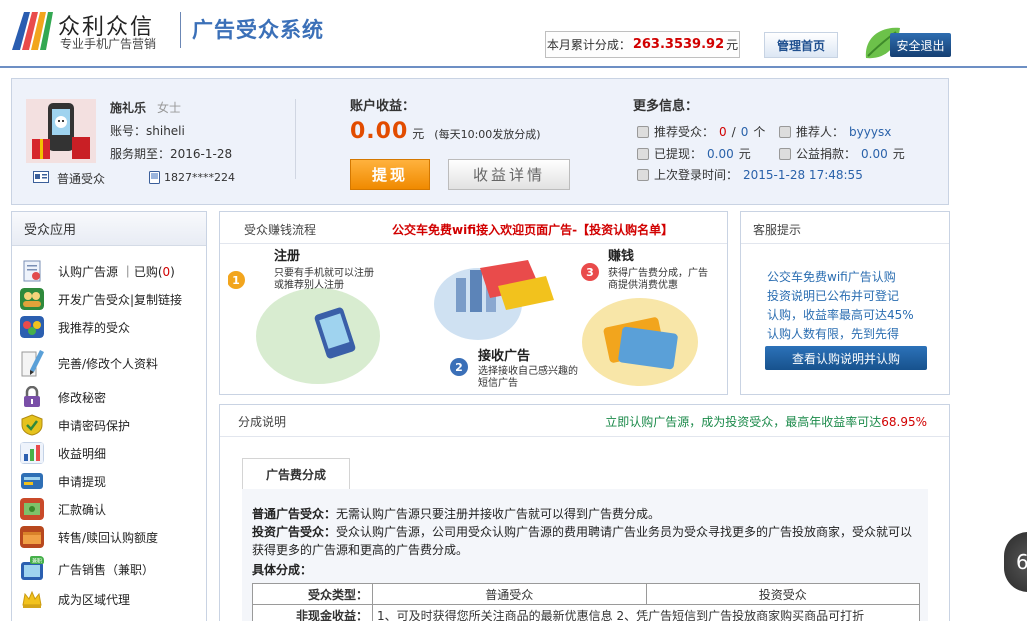  What do you see at coordinates (318, 336) in the screenshot?
I see `step1-illustration` at bounding box center [318, 336].